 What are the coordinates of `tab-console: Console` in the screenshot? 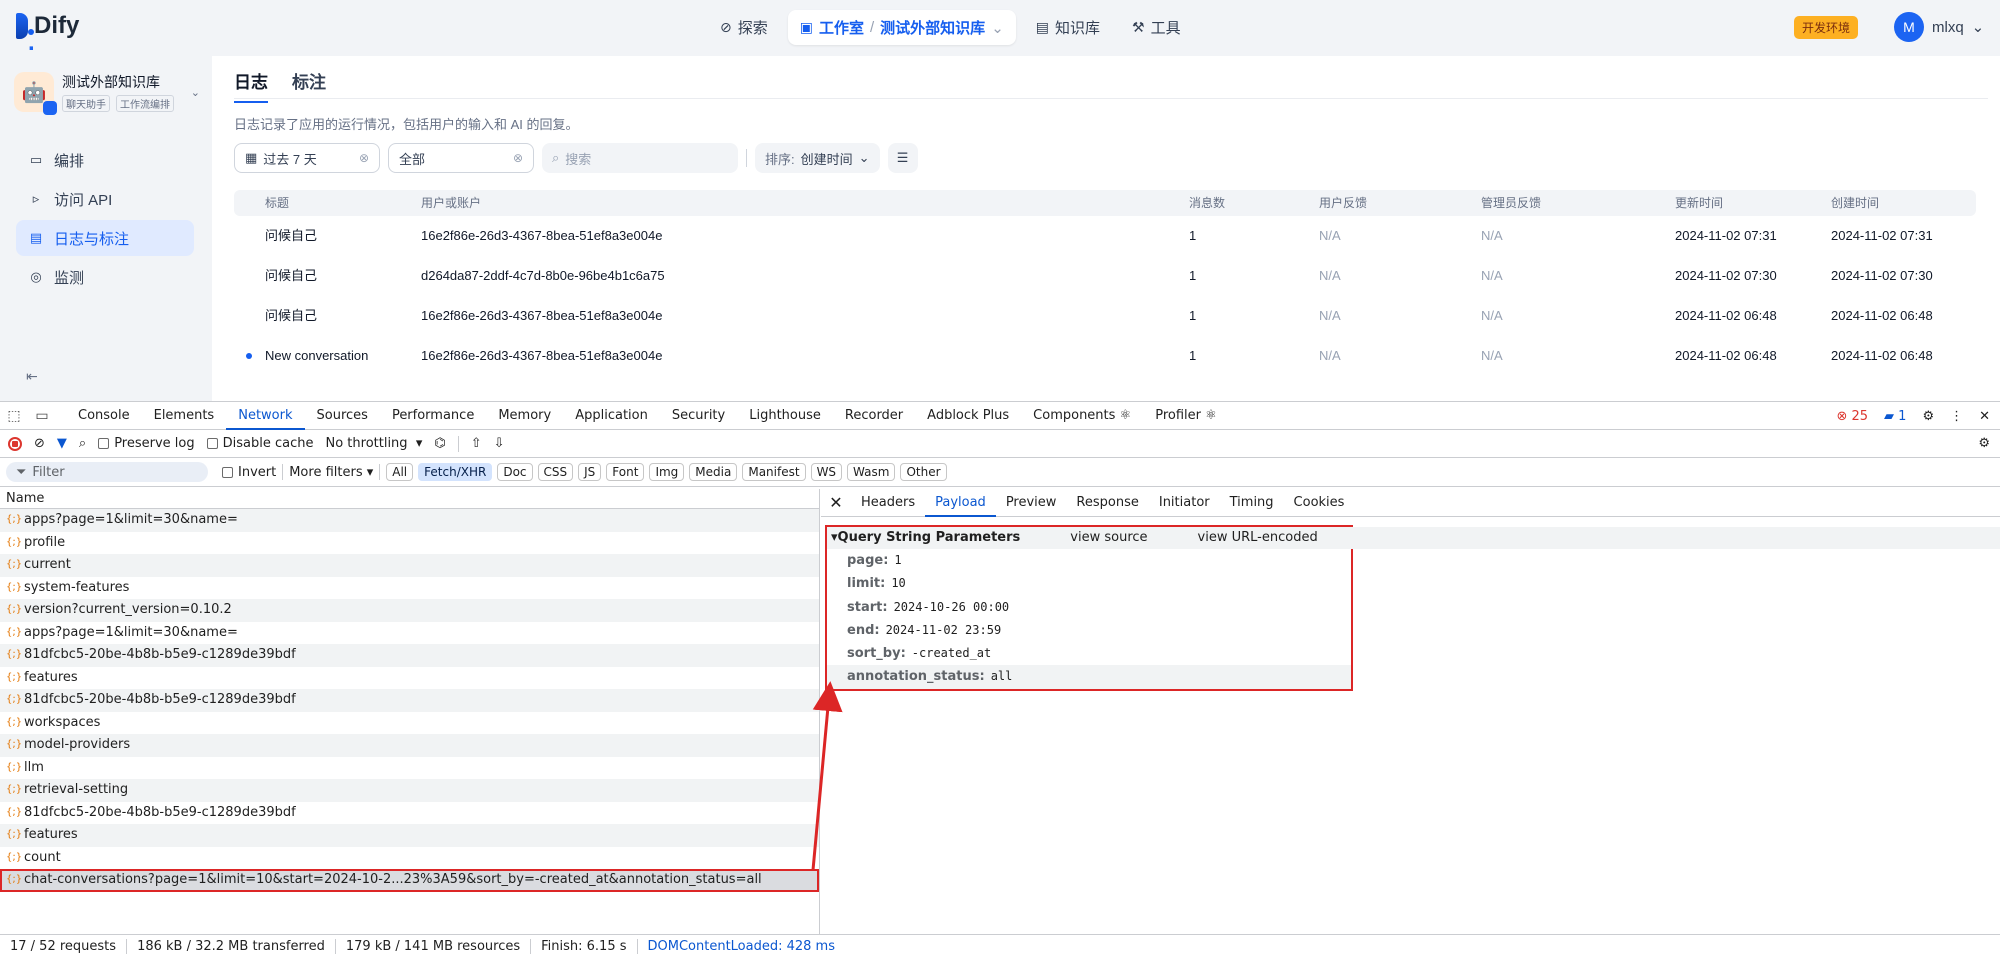 It's located at (104, 416).